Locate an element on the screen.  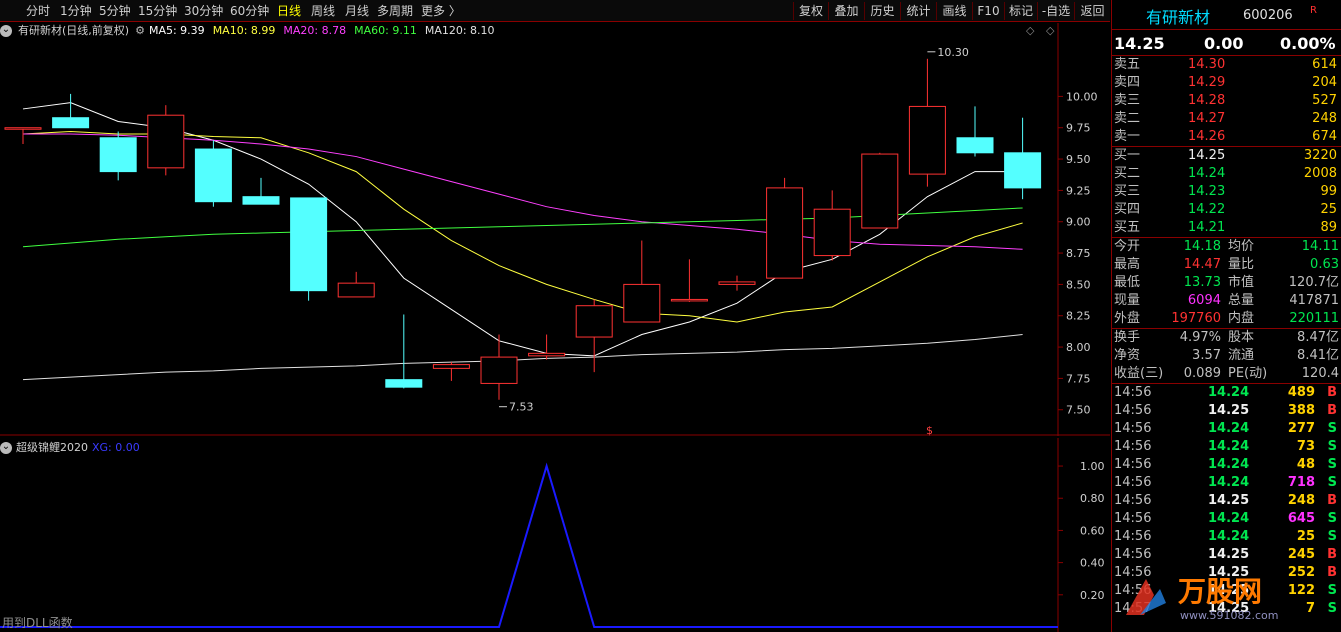
book-label: 买一 is located at coordinates (1127, 155).